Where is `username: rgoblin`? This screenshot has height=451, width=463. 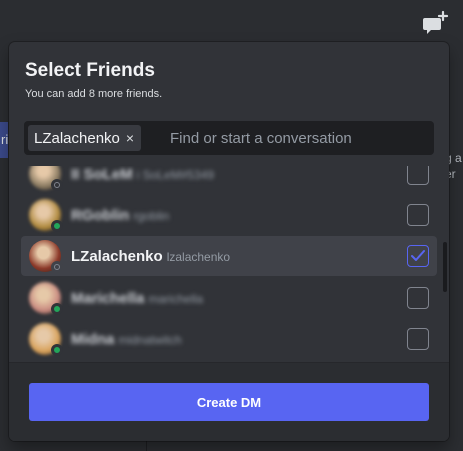 username: rgoblin is located at coordinates (151, 216).